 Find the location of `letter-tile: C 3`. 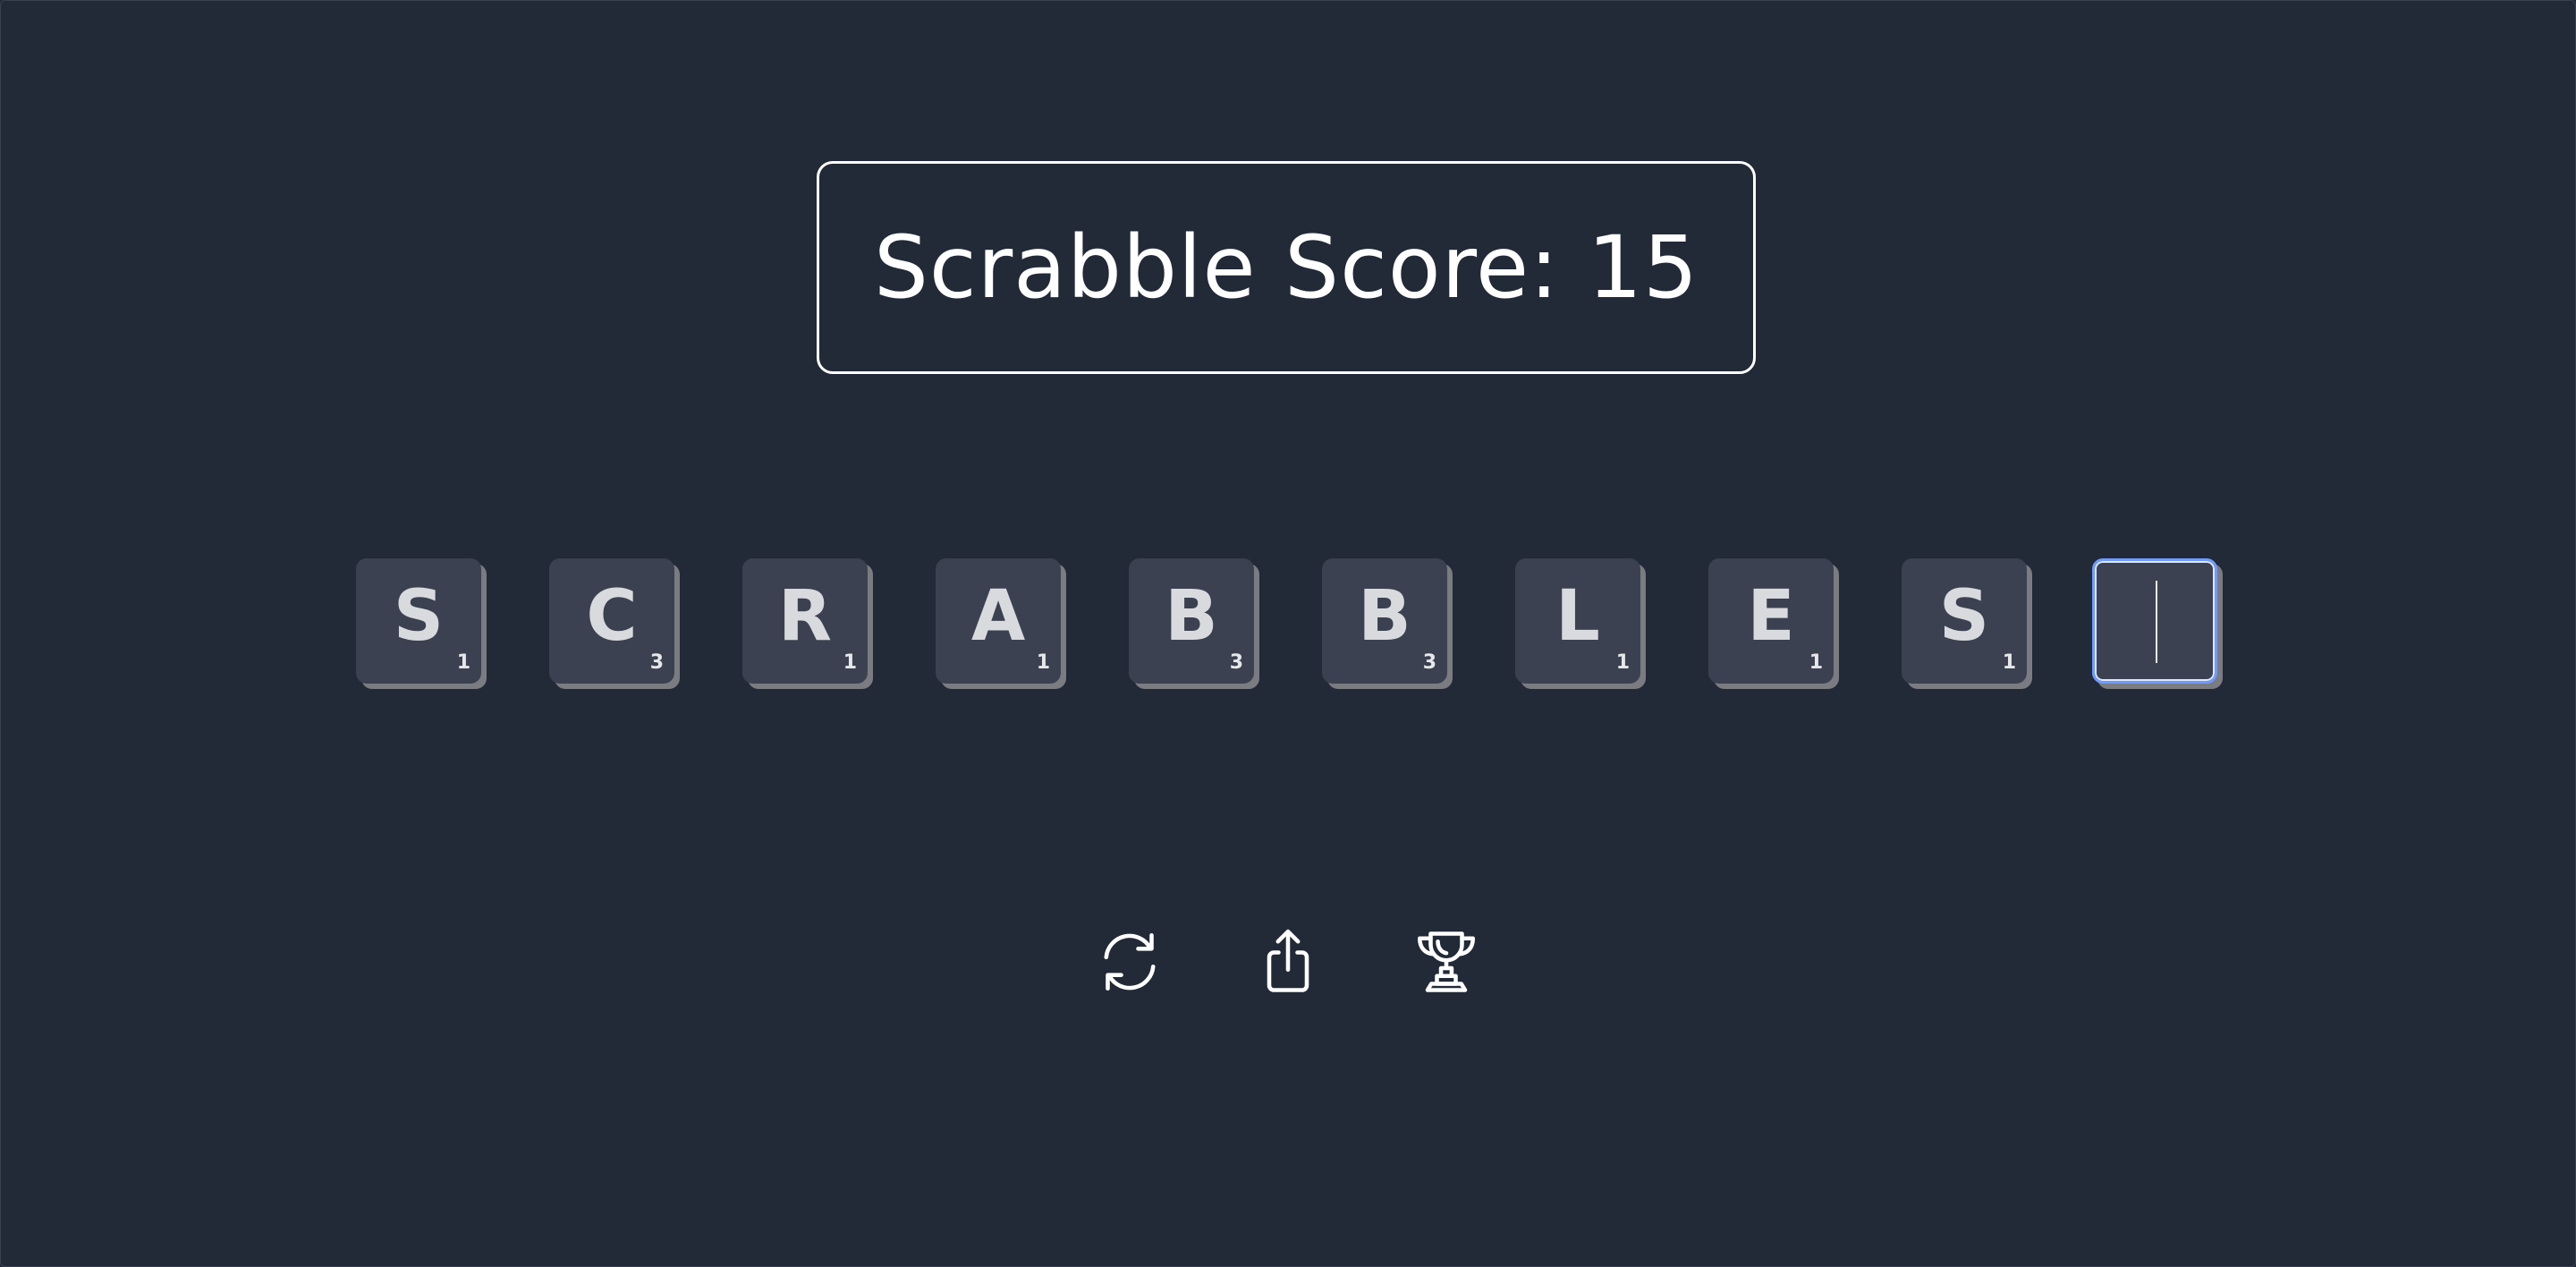

letter-tile: C 3 is located at coordinates (611, 621).